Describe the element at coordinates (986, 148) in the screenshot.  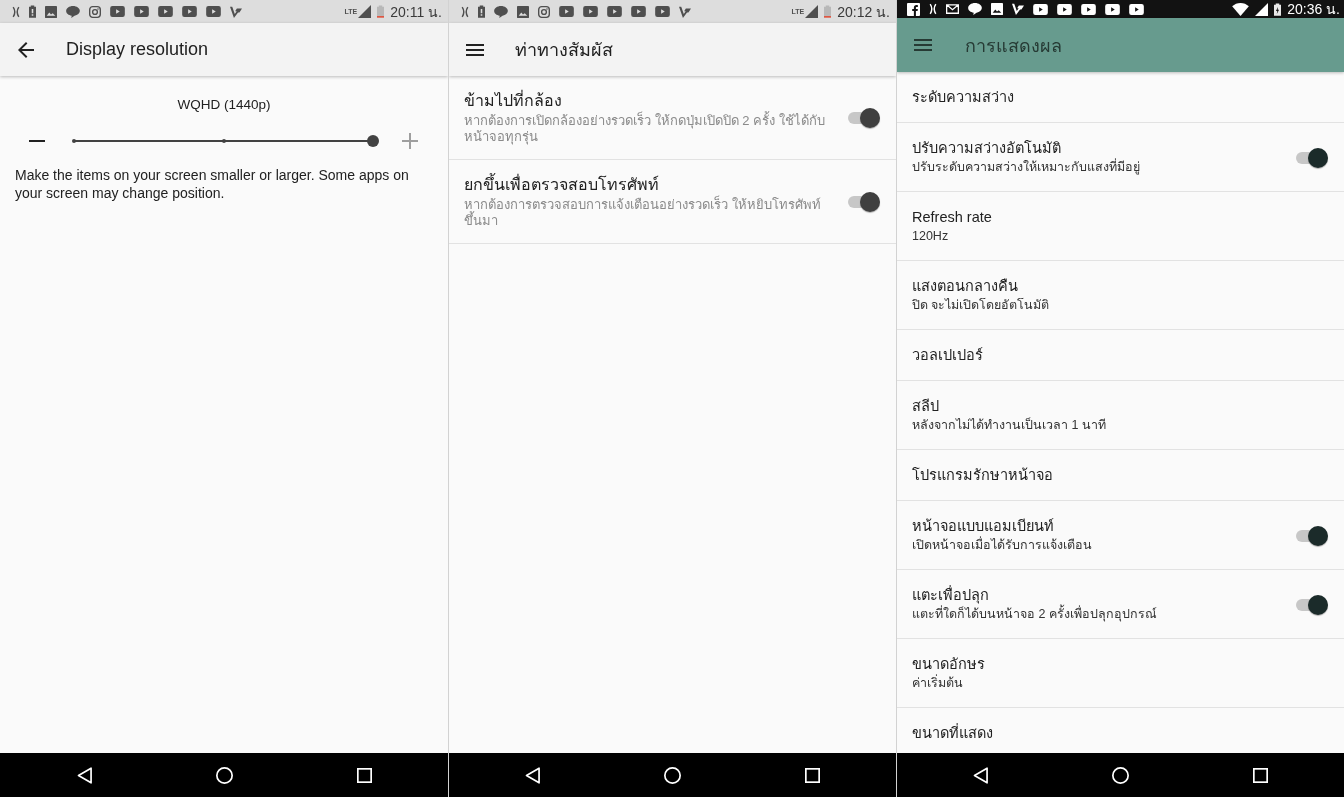
I see `setting-title: ปรับความสว่างอัตโนมัติ` at that location.